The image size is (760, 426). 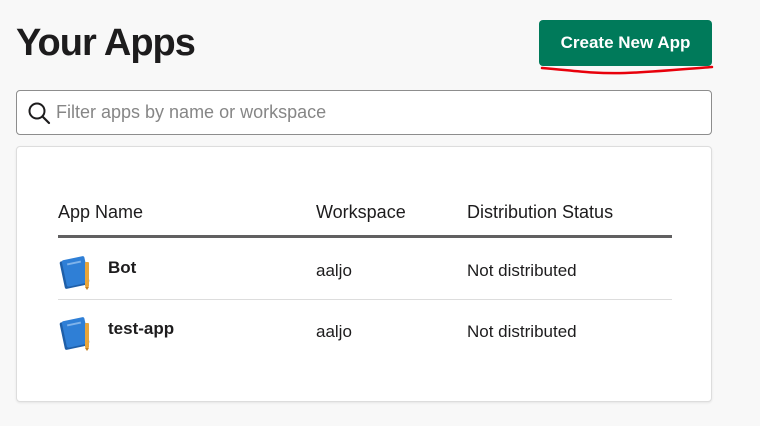 I want to click on search-icon, so click(x=40, y=113).